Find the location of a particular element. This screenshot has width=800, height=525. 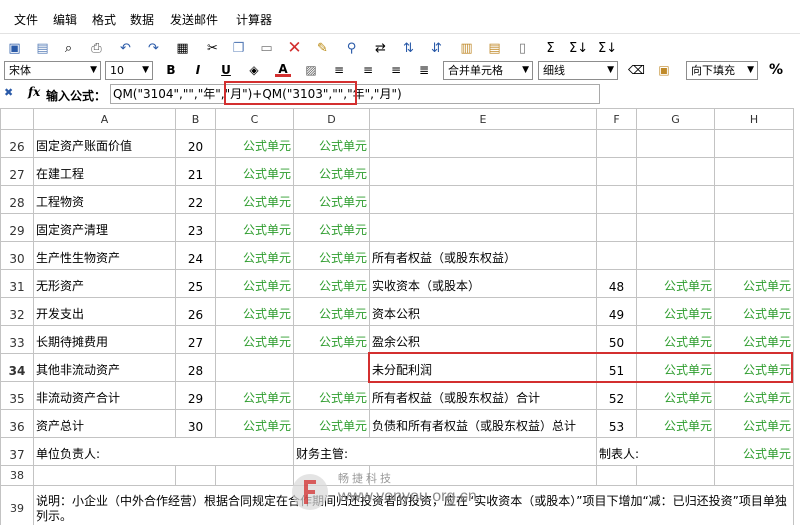

cell-e: 所有者权益（或股东权益） is located at coordinates (483, 255).